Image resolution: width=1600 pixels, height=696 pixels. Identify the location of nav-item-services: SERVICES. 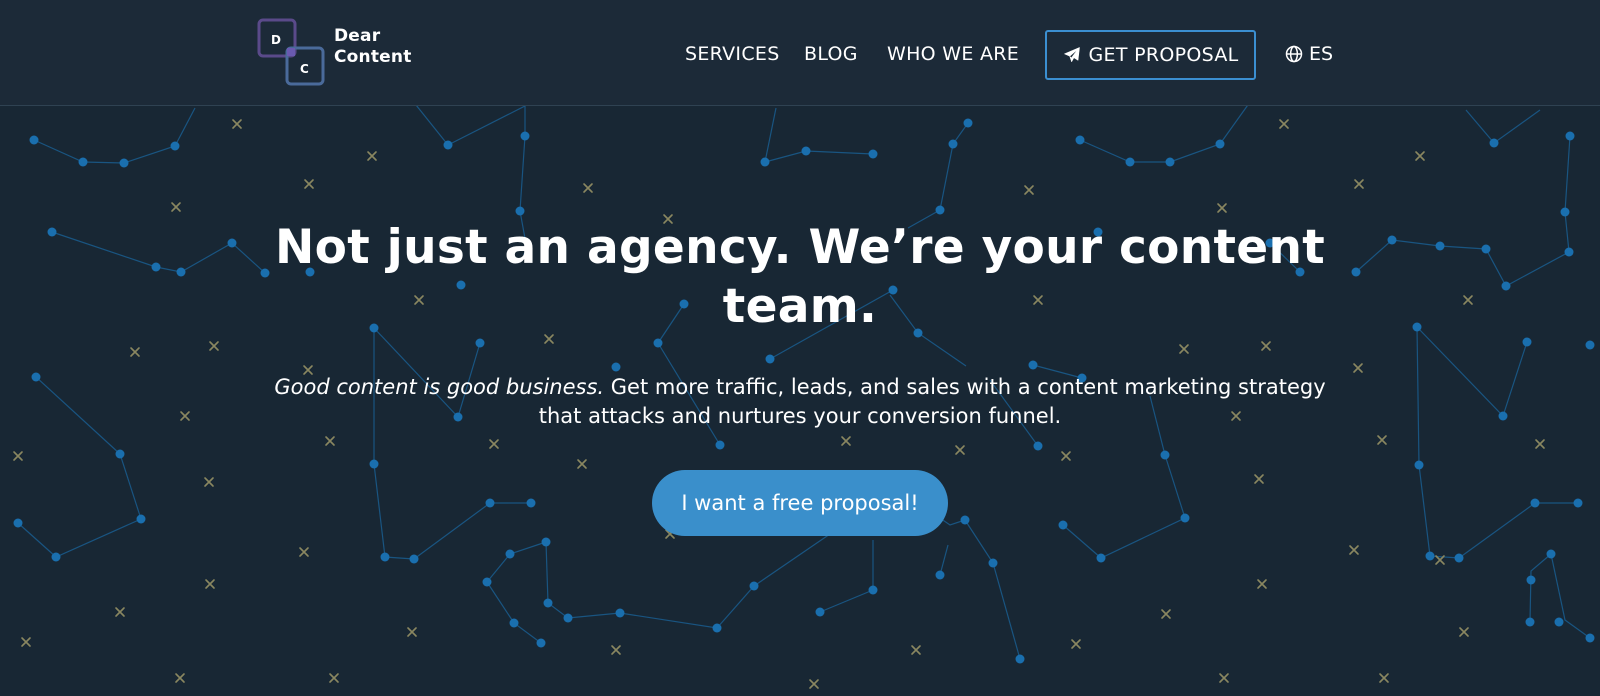
(732, 54).